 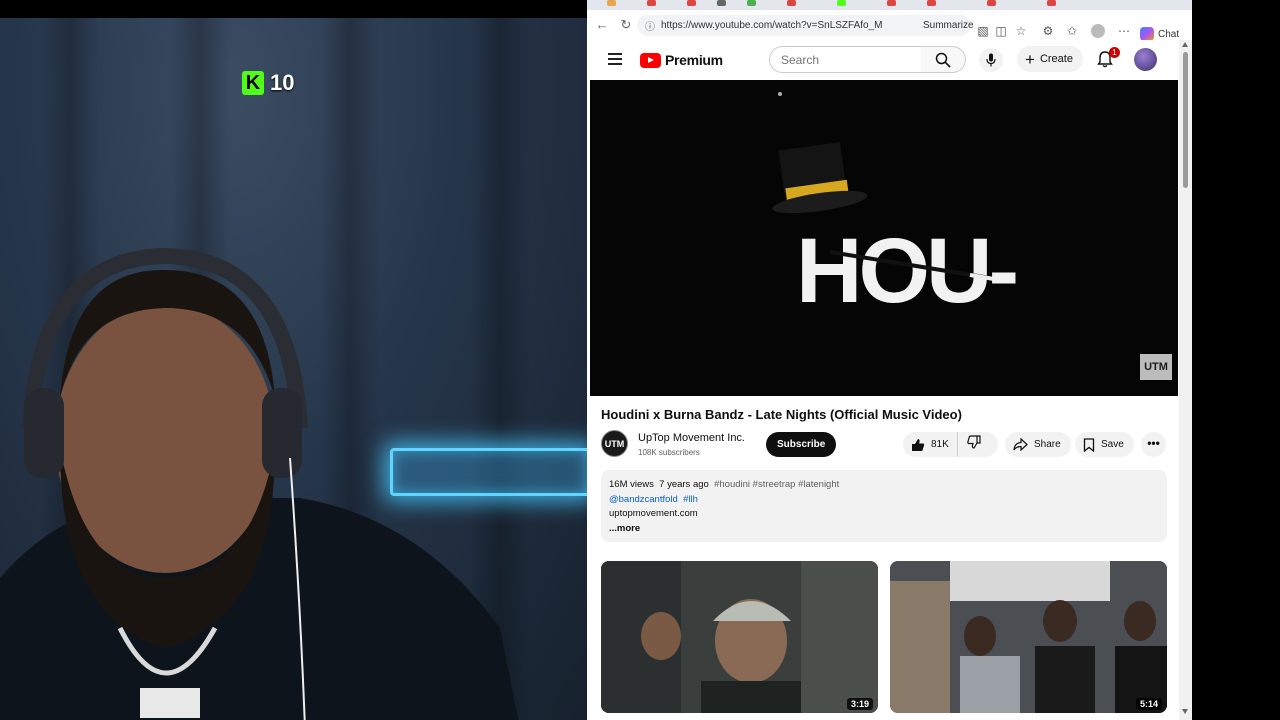 I want to click on copilot-chat-button: Chat, so click(x=1159, y=34).